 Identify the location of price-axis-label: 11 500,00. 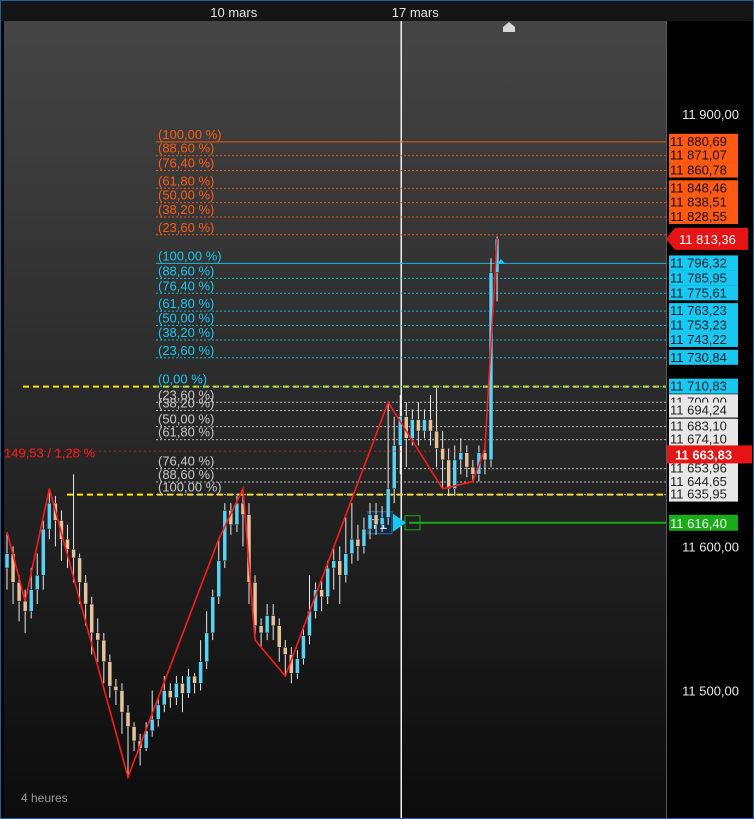
(710, 691).